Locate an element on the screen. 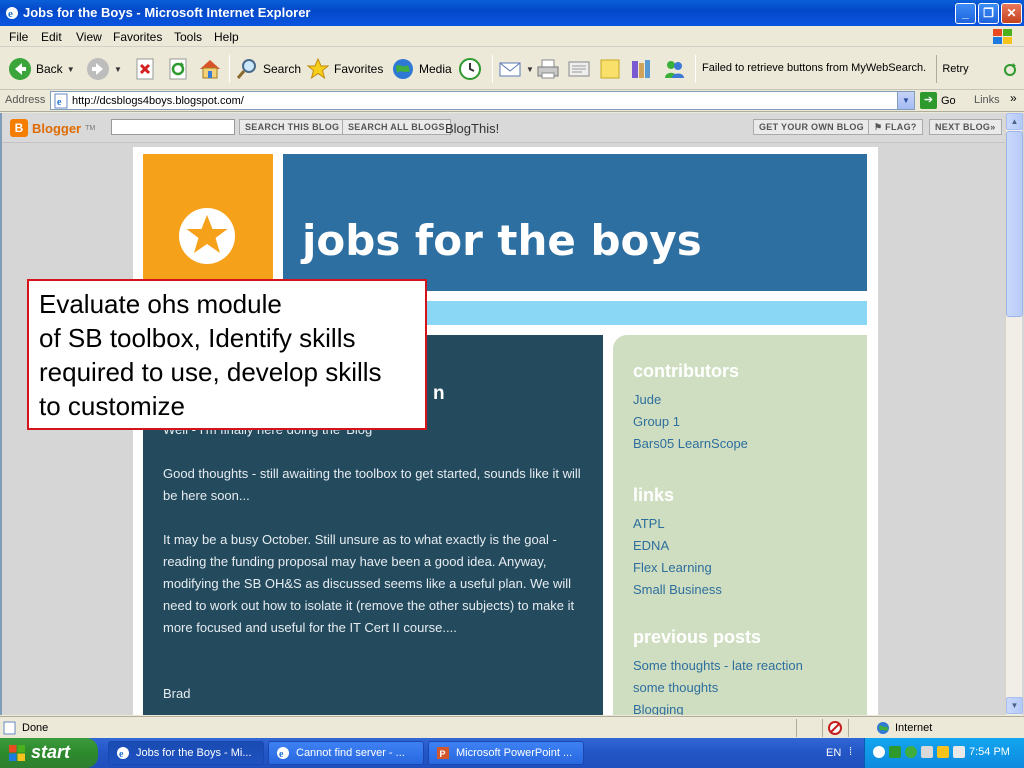 This screenshot has height=768, width=1024. forward-dropdown-icon: ▼ is located at coordinates (118, 69).